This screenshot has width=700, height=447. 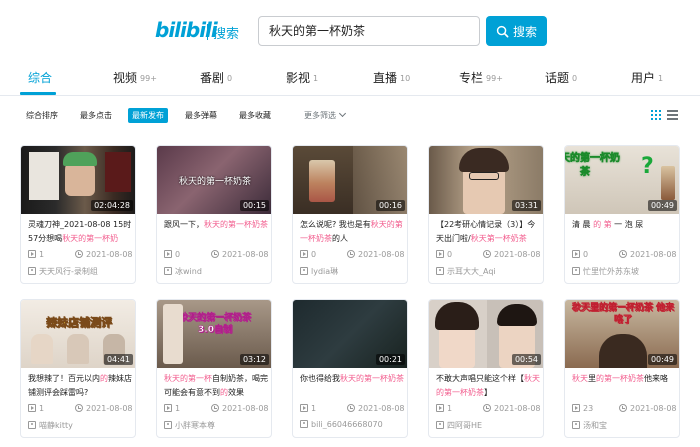 I want to click on tab-all: 综合, so click(x=41, y=77).